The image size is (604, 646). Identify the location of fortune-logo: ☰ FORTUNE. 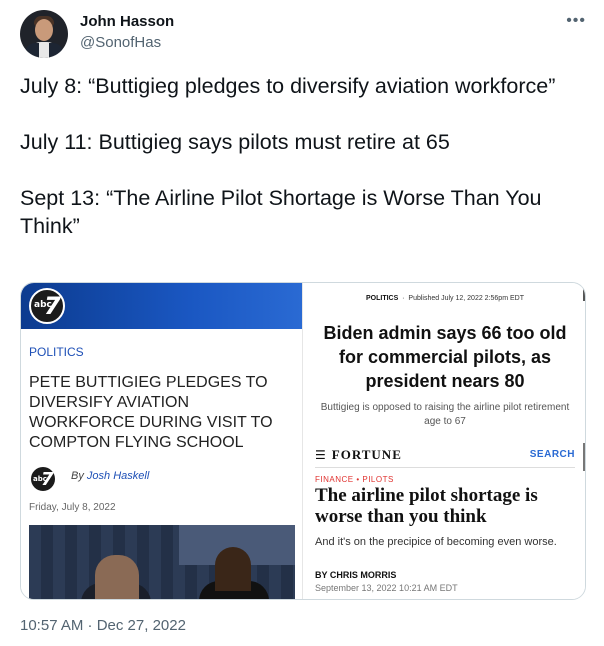
(358, 454).